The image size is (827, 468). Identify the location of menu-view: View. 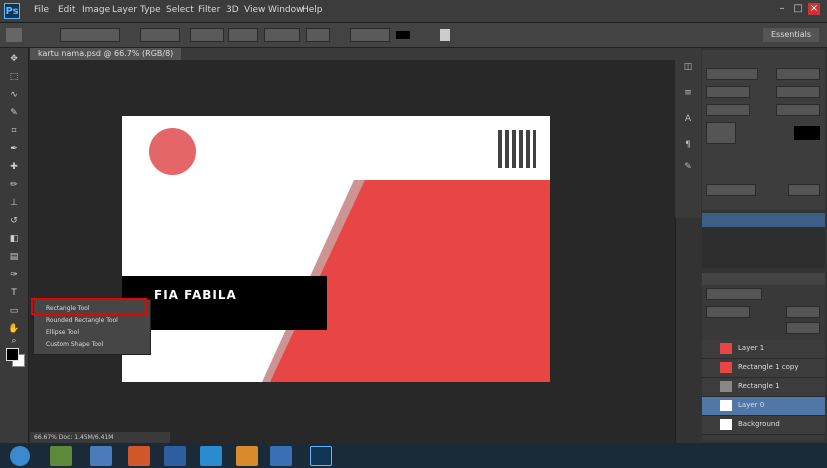
(254, 10).